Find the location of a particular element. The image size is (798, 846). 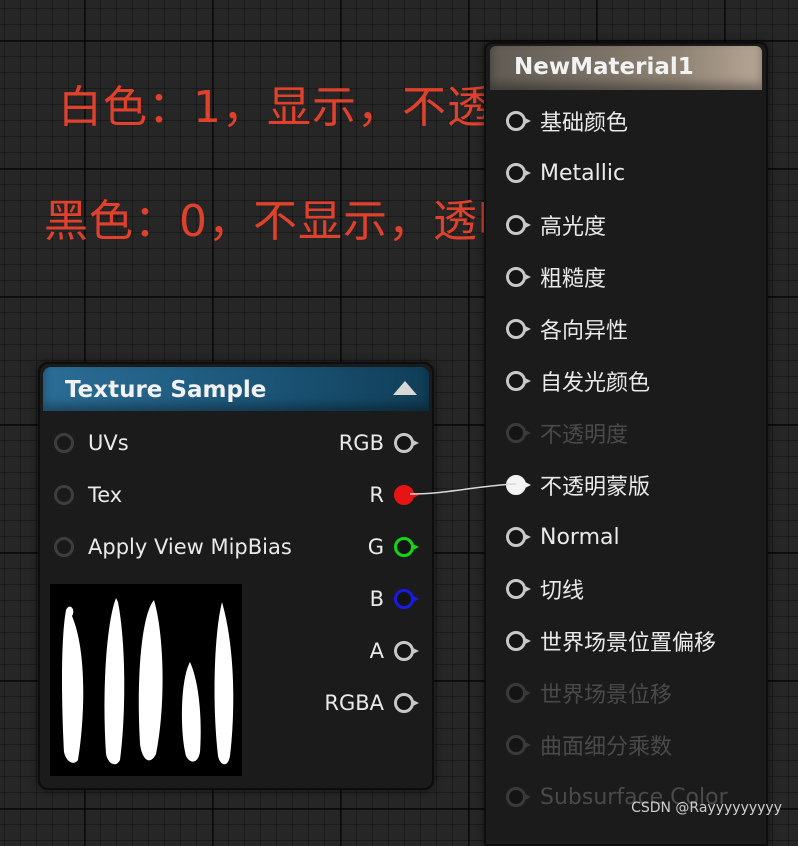

input-pin-connected-icon is located at coordinates (518, 485).